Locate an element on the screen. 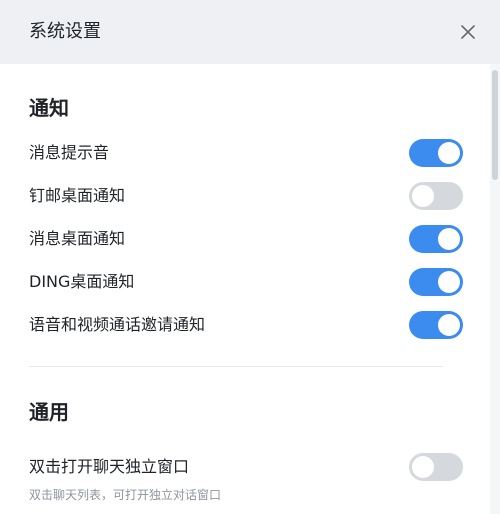  section-title-general: 通用 is located at coordinates (49, 412).